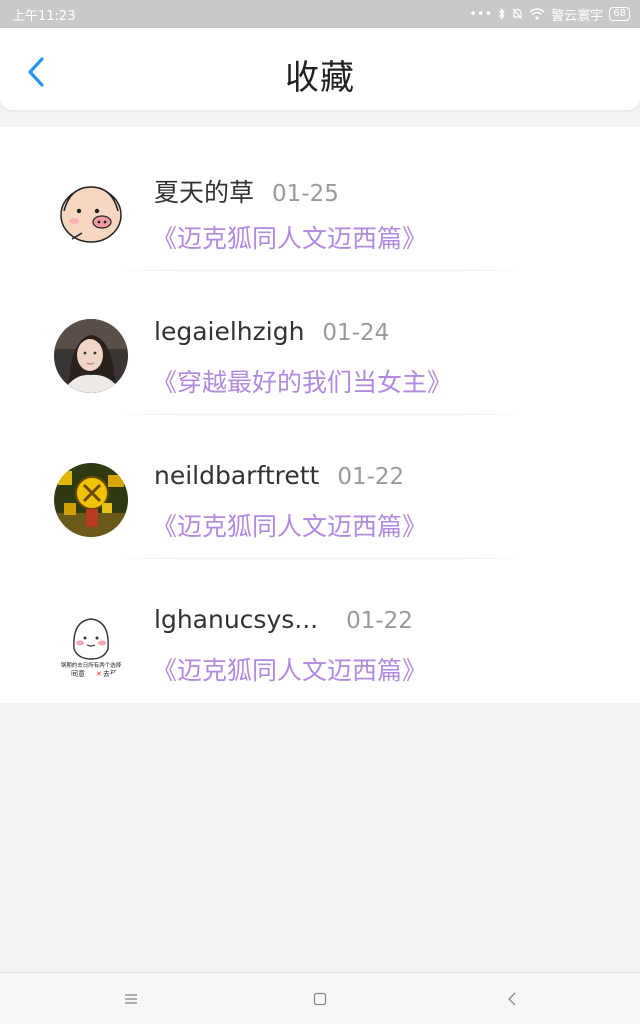  I want to click on name-row: neildbarftrett 01-22, so click(279, 475).